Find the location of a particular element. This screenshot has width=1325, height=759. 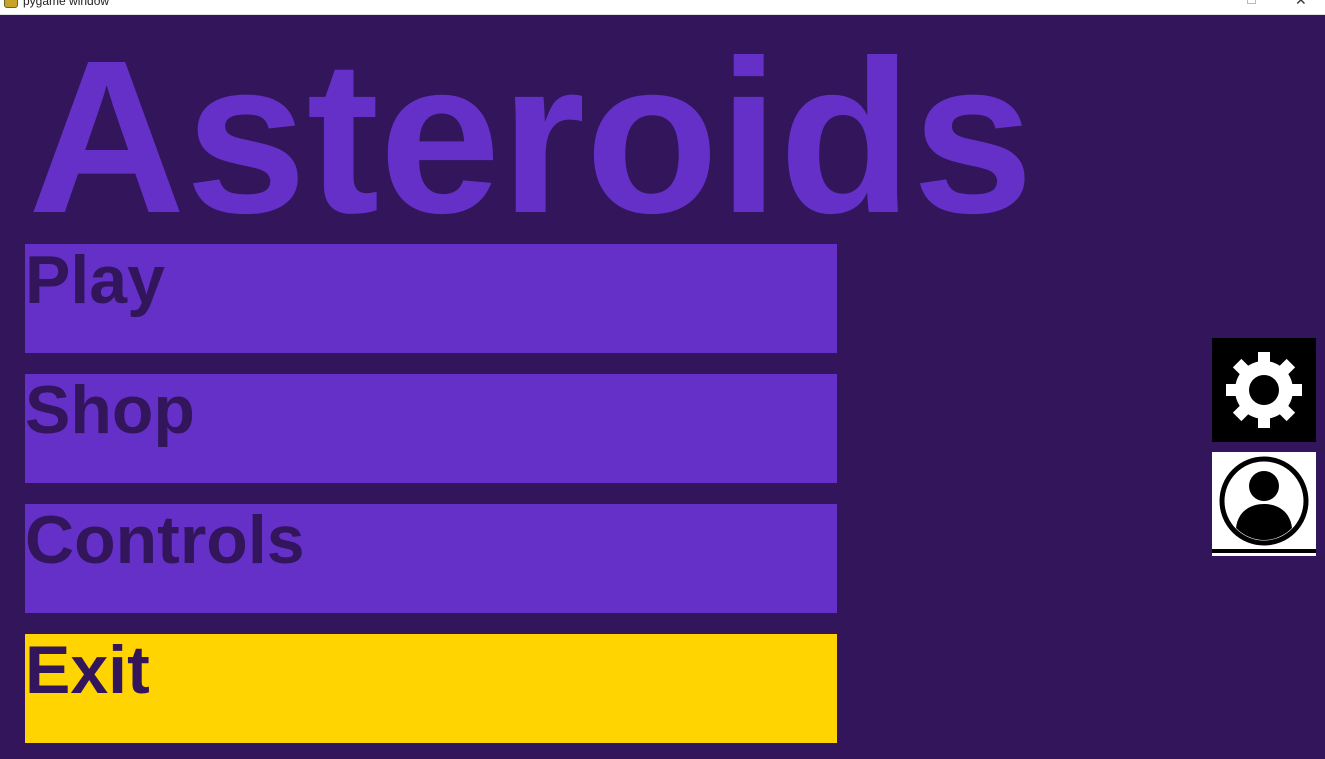

play-button-label: Play is located at coordinates (95, 280).